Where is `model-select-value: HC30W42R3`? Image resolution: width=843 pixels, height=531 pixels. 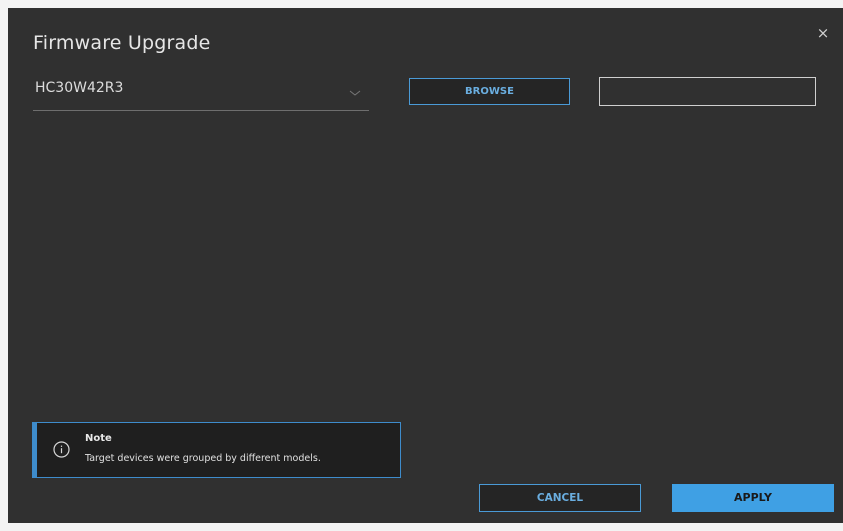
model-select-value: HC30W42R3 is located at coordinates (79, 88).